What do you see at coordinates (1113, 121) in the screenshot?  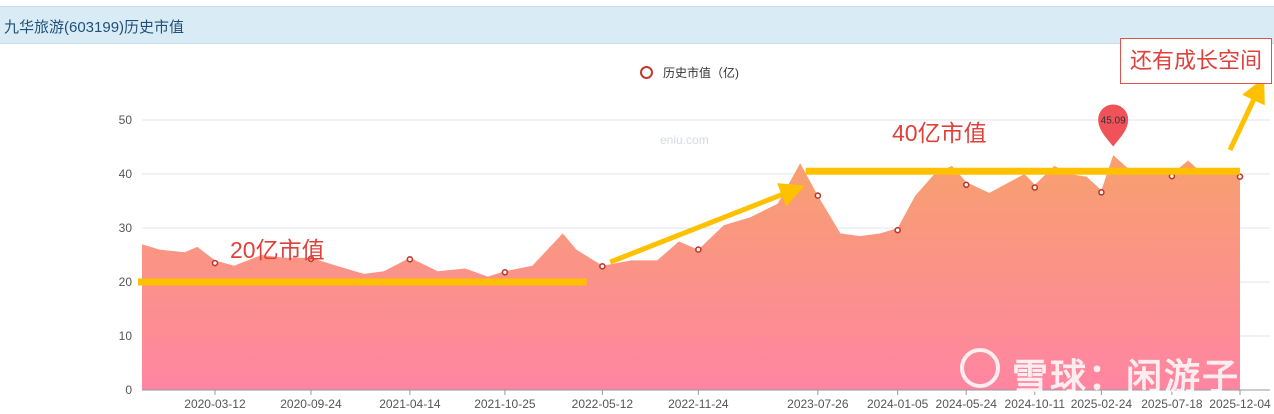 I see `max-value-label: 45.09` at bounding box center [1113, 121].